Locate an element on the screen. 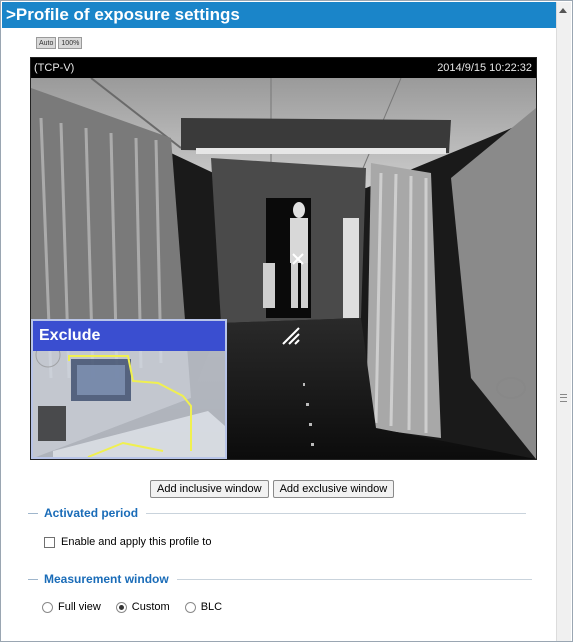 The width and height of the screenshot is (573, 642). measurement-window-title: Measurement window is located at coordinates (106, 579).